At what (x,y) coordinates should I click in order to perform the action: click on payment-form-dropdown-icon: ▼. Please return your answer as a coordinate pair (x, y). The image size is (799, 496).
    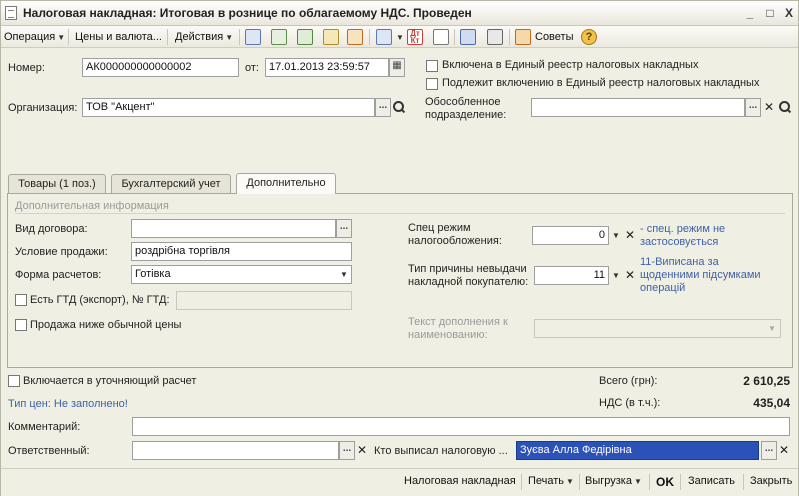
    Looking at the image, I should click on (344, 274).